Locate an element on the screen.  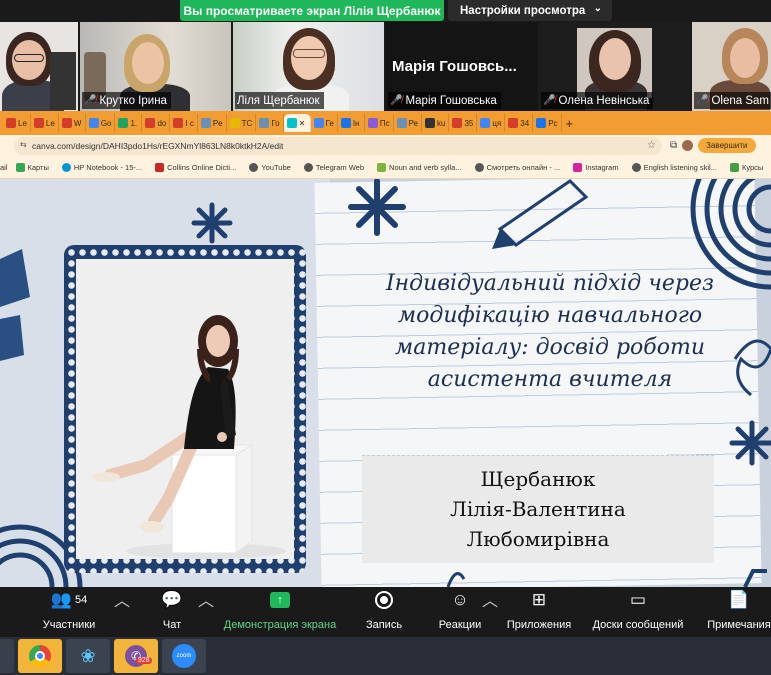
record-button: Запись is located at coordinates (384, 612).